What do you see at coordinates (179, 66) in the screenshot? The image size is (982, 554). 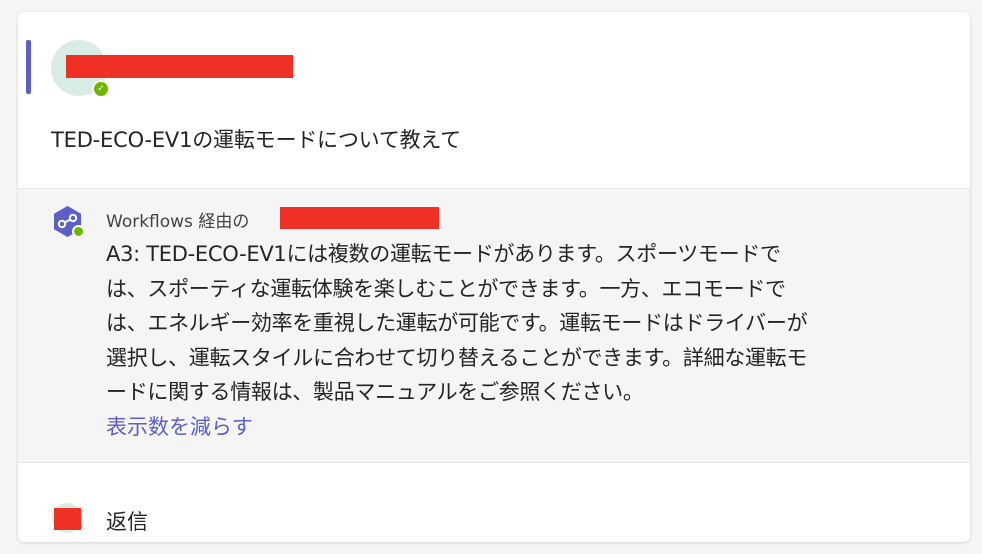 I see `redacted-author-name` at bounding box center [179, 66].